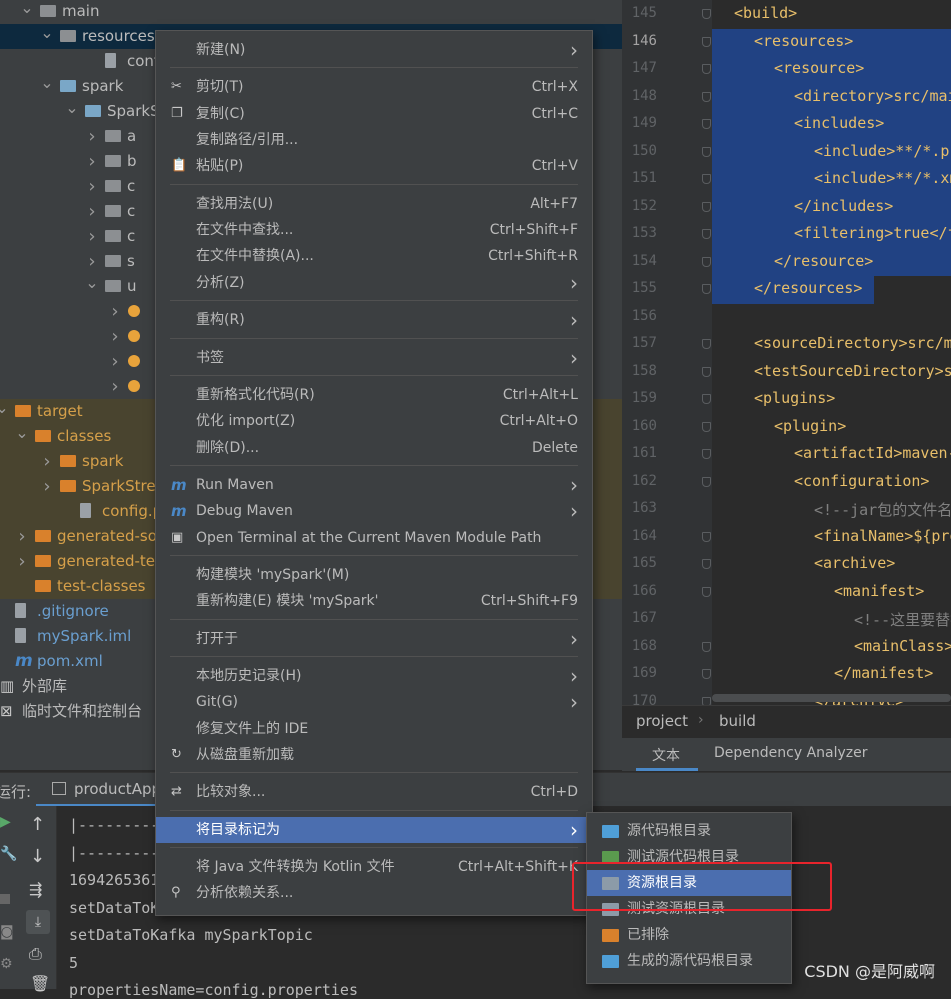  Describe the element at coordinates (374, 320) in the screenshot. I see `menu-item: 重构(R) ›` at that location.